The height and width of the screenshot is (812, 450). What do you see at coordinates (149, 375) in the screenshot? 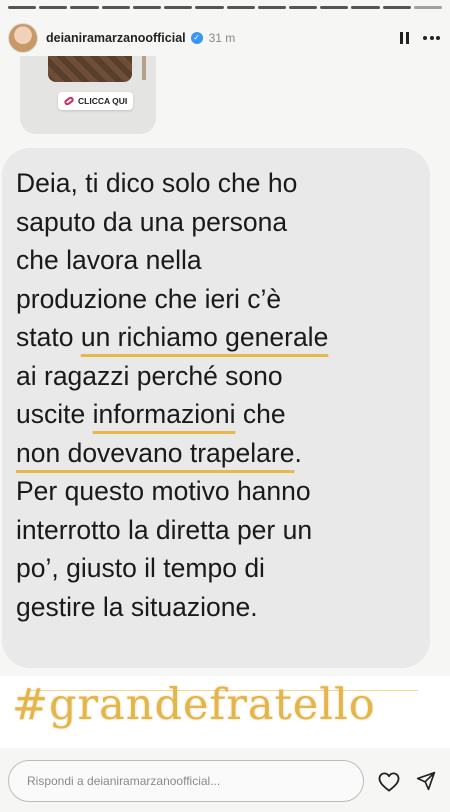
I see `message-line: ai ragazzi perché sono` at bounding box center [149, 375].